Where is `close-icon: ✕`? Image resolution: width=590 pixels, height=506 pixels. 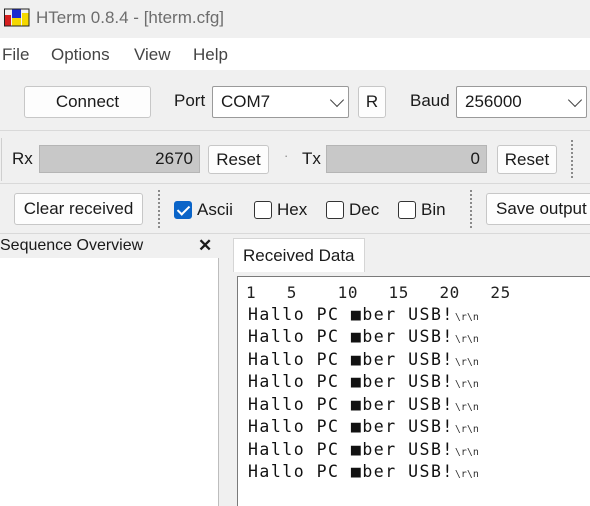
close-icon: ✕ is located at coordinates (205, 246).